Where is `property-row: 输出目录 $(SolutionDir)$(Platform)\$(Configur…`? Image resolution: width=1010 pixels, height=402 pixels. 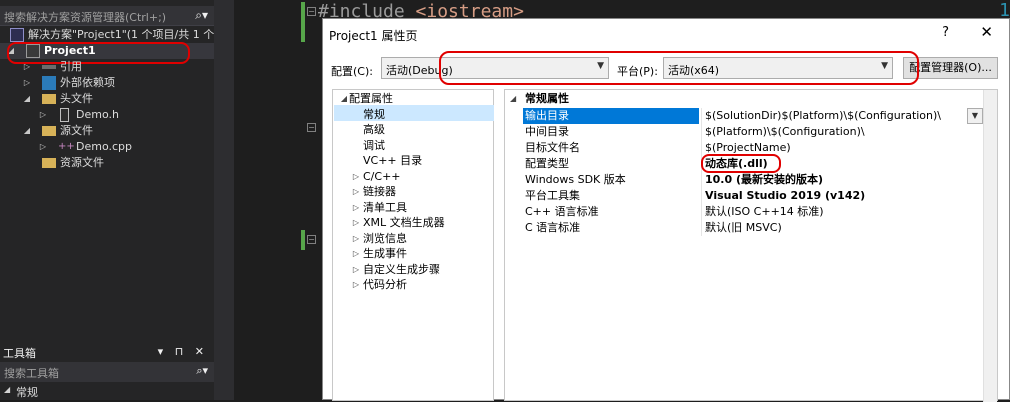 property-row: 输出目录 $(SolutionDir)$(Platform)\$(Configur… is located at coordinates (751, 116).